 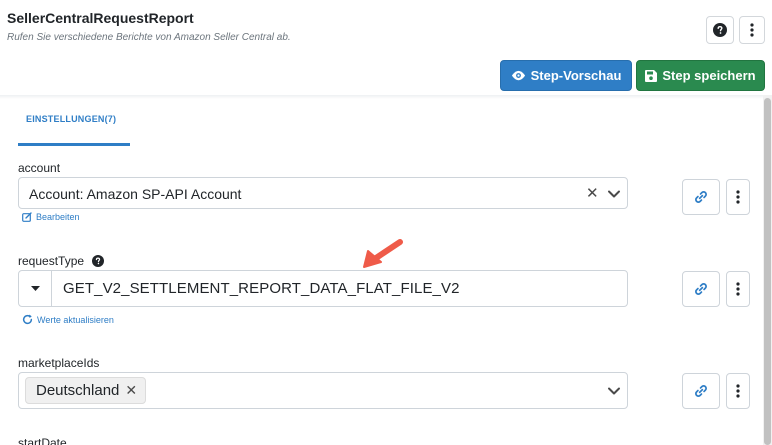 What do you see at coordinates (74, 128) in the screenshot?
I see `tab-einstellungen: EINSTELLUNGEN(7)` at bounding box center [74, 128].